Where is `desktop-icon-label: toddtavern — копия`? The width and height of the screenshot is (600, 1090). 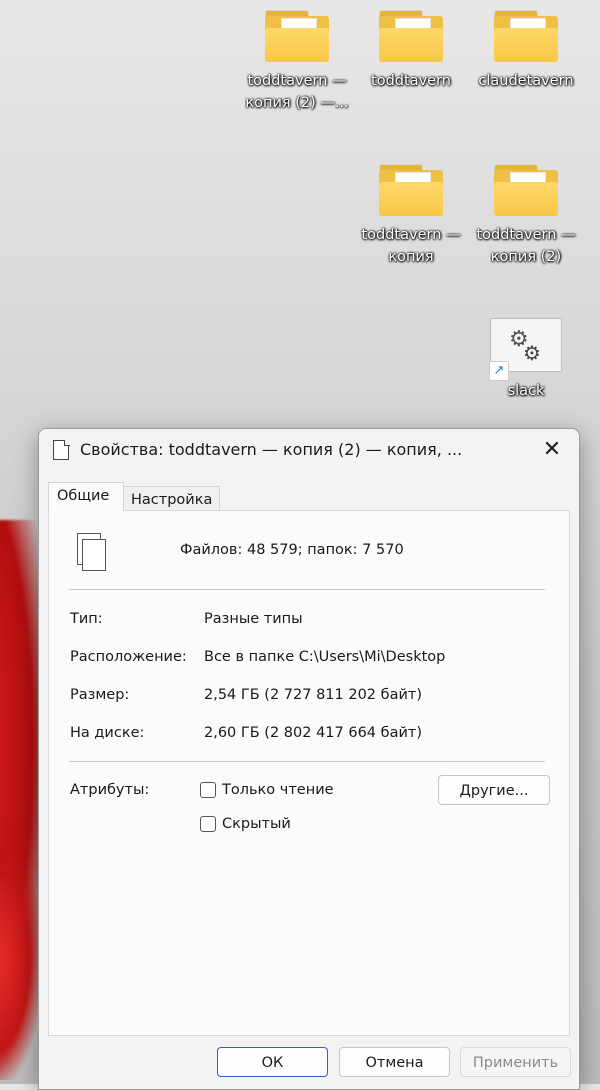 desktop-icon-label: toddtavern — копия is located at coordinates (411, 246).